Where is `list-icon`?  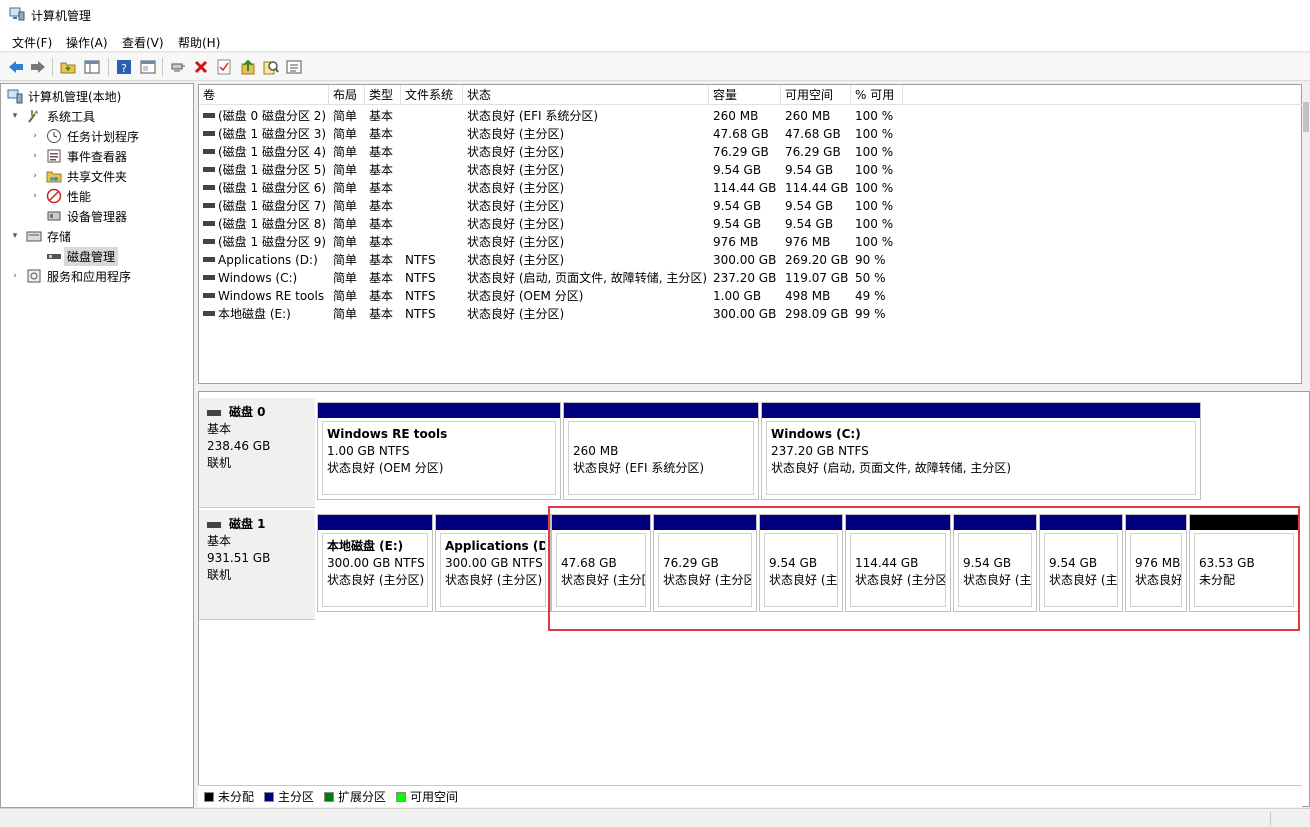 list-icon is located at coordinates (294, 67).